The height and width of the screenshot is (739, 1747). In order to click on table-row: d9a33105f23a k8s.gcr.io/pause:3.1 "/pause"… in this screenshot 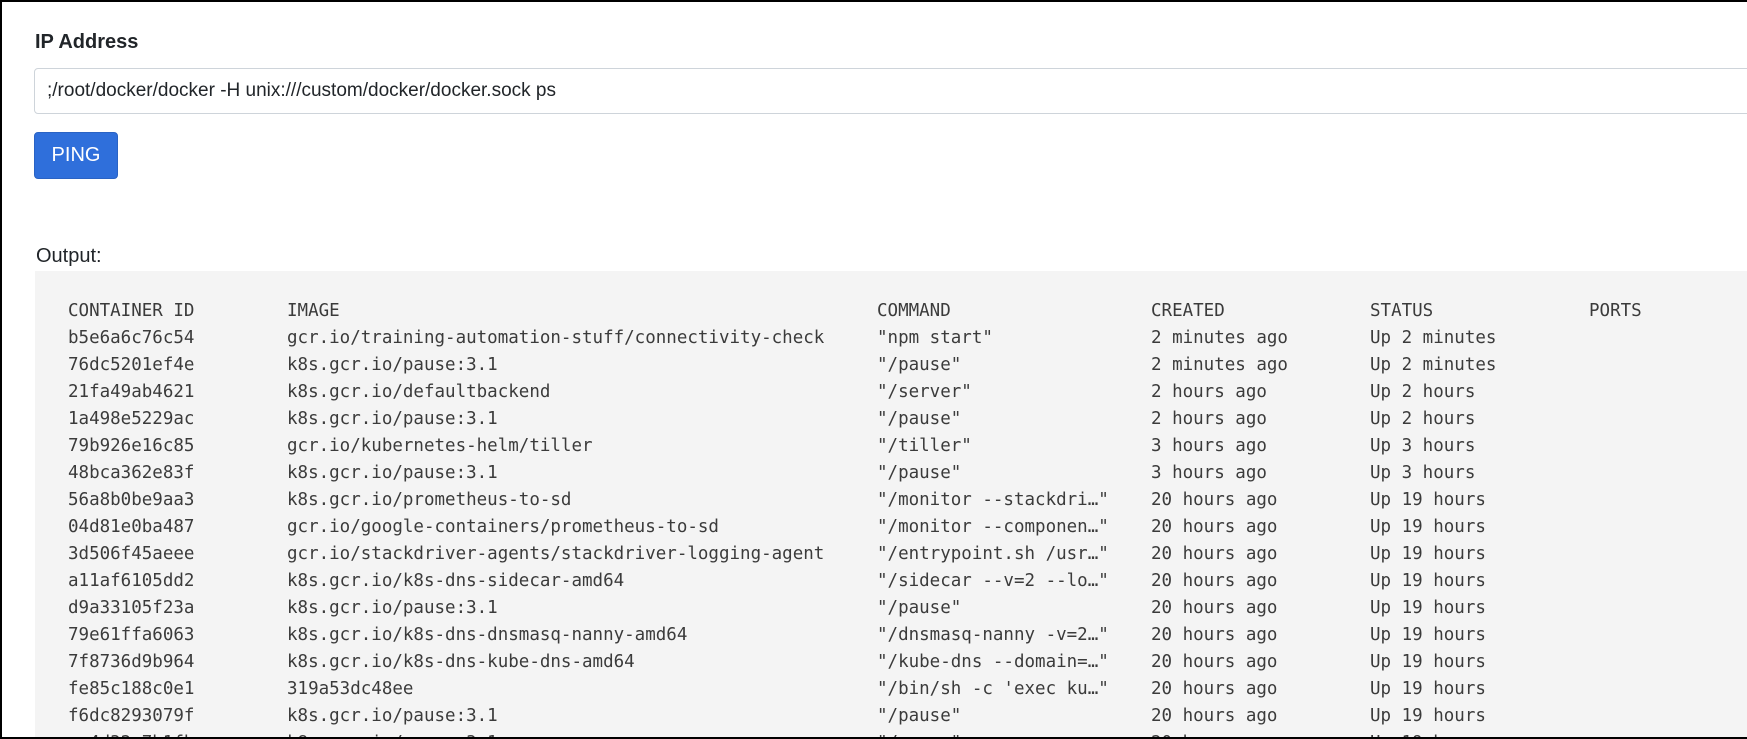, I will do `click(903, 607)`.